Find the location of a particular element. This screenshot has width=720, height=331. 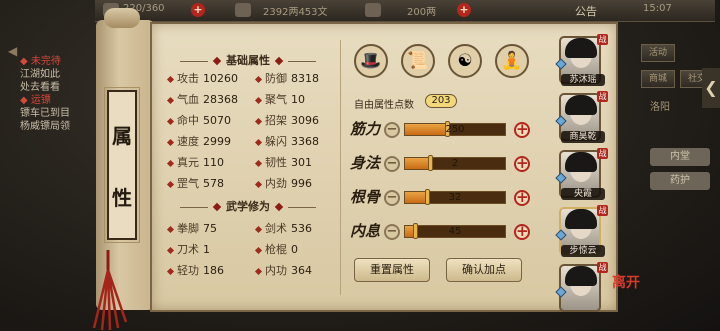

stat-value: 10260 is located at coordinates (220, 78).